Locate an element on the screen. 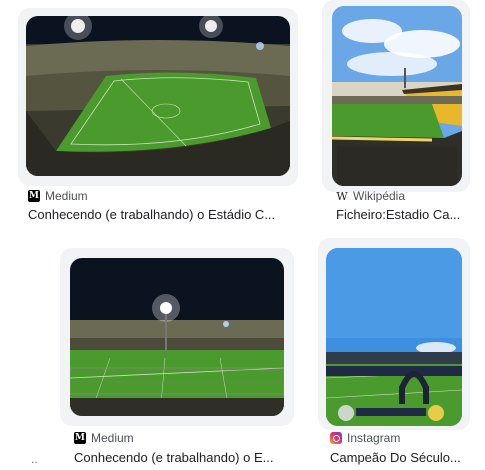 Image resolution: width=485 pixels, height=470 pixels. result-source-2: W Wikipédia is located at coordinates (370, 196).